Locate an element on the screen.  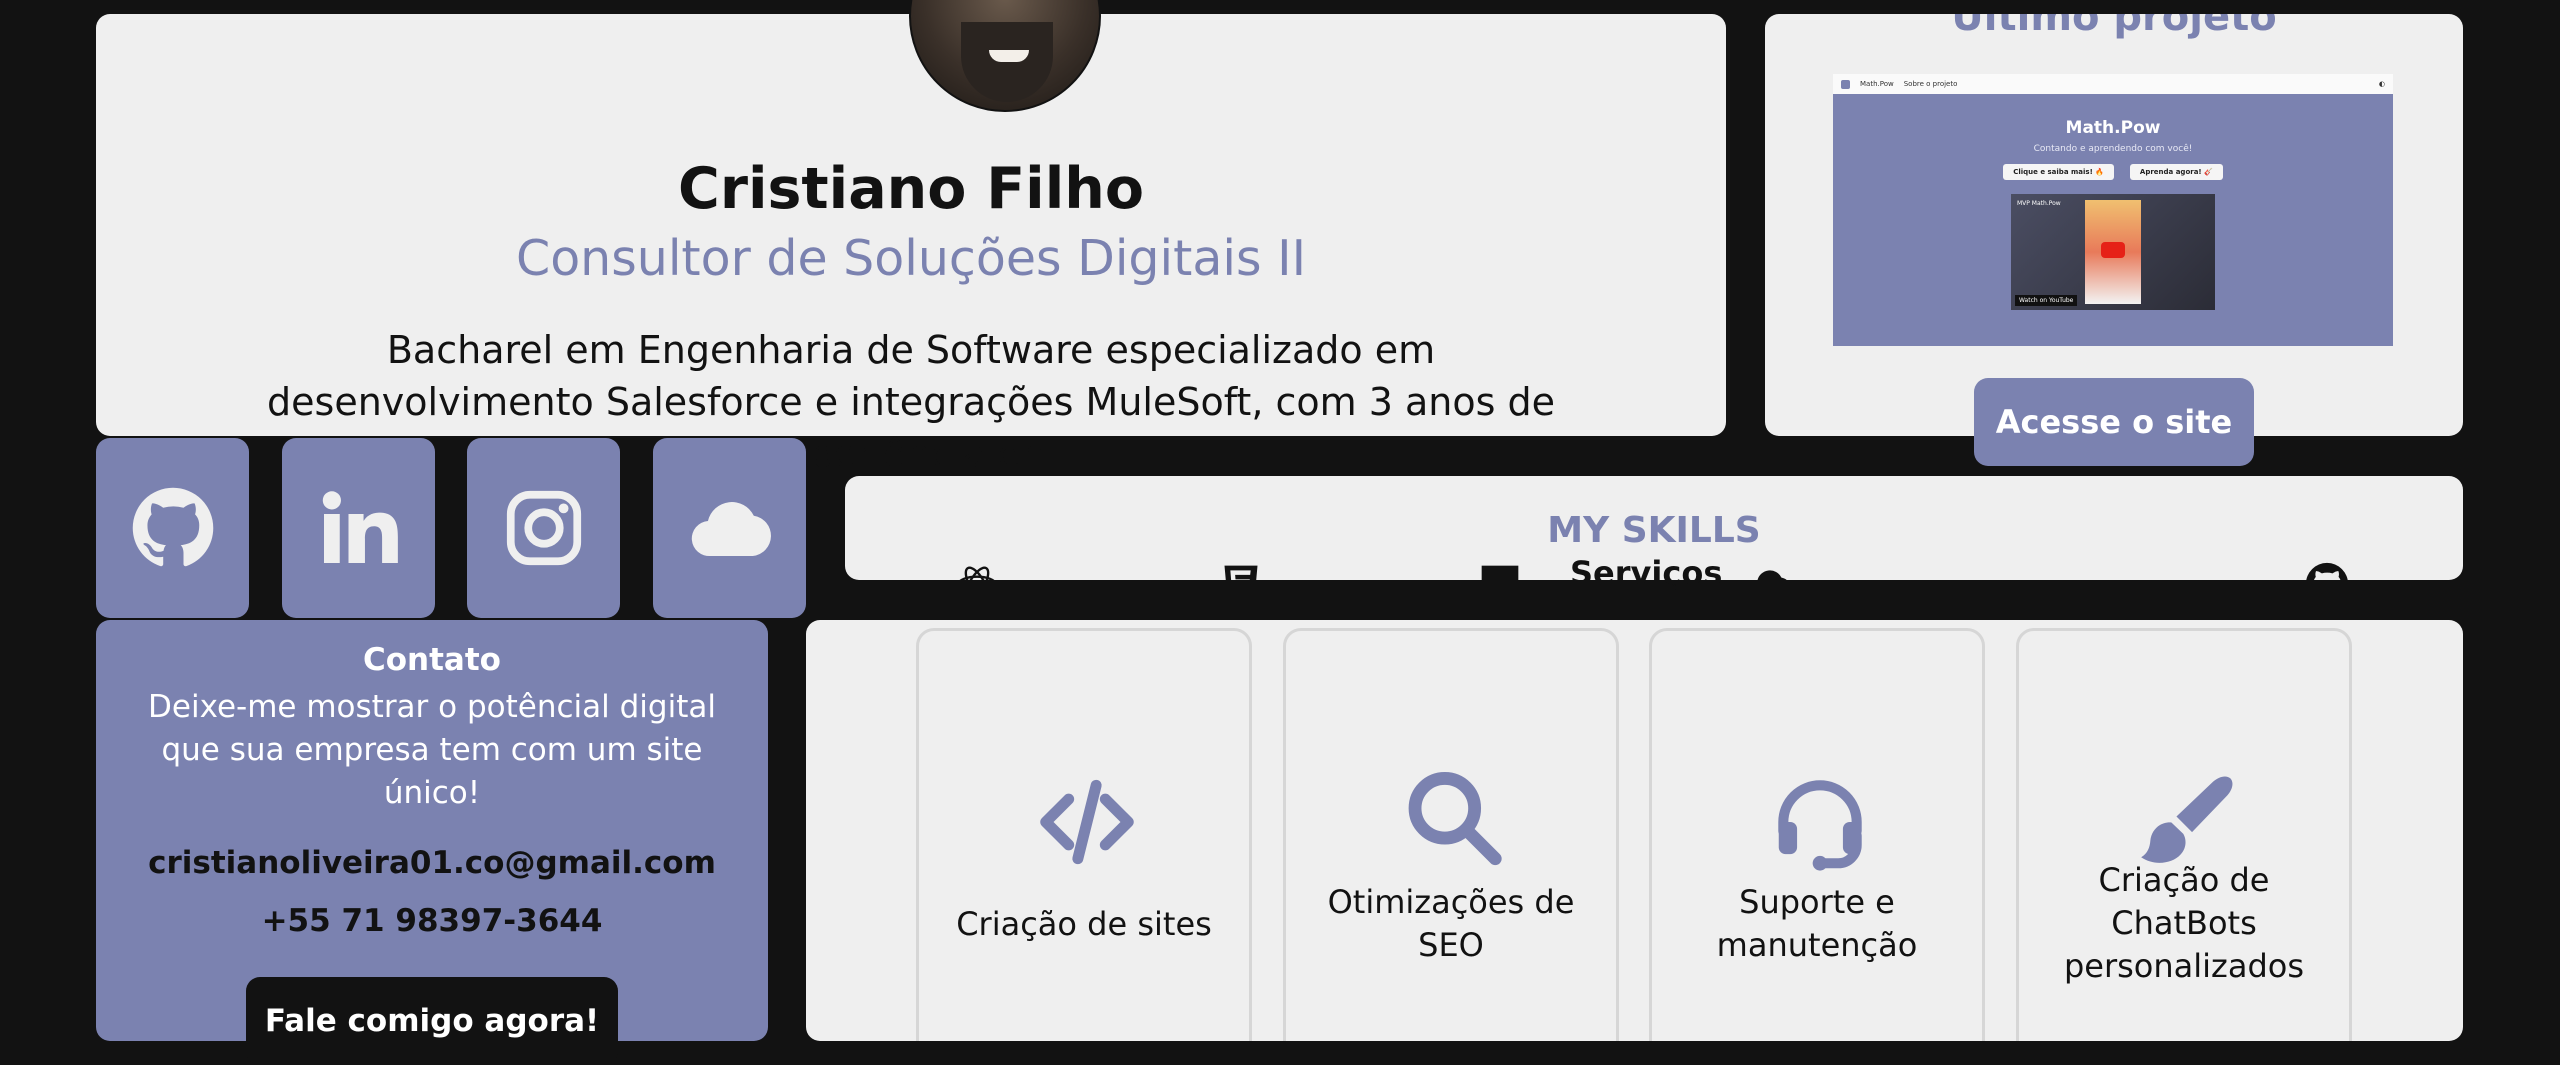
preview-button-1: Clique e saiba mais! 🔥 is located at coordinates (2058, 172).